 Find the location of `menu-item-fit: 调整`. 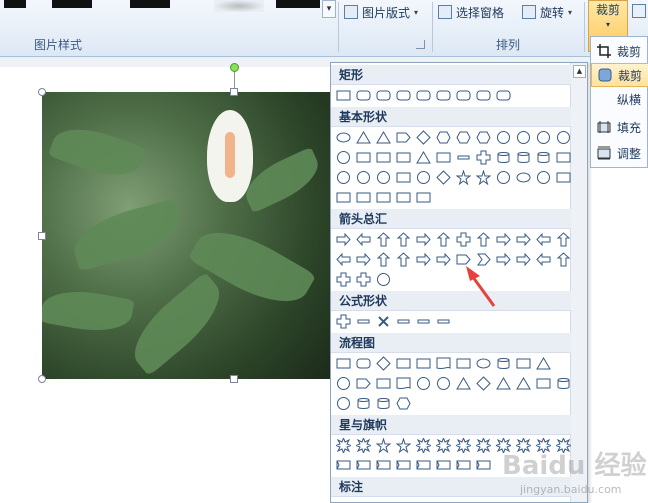

menu-item-fit: 调整 is located at coordinates (619, 153).